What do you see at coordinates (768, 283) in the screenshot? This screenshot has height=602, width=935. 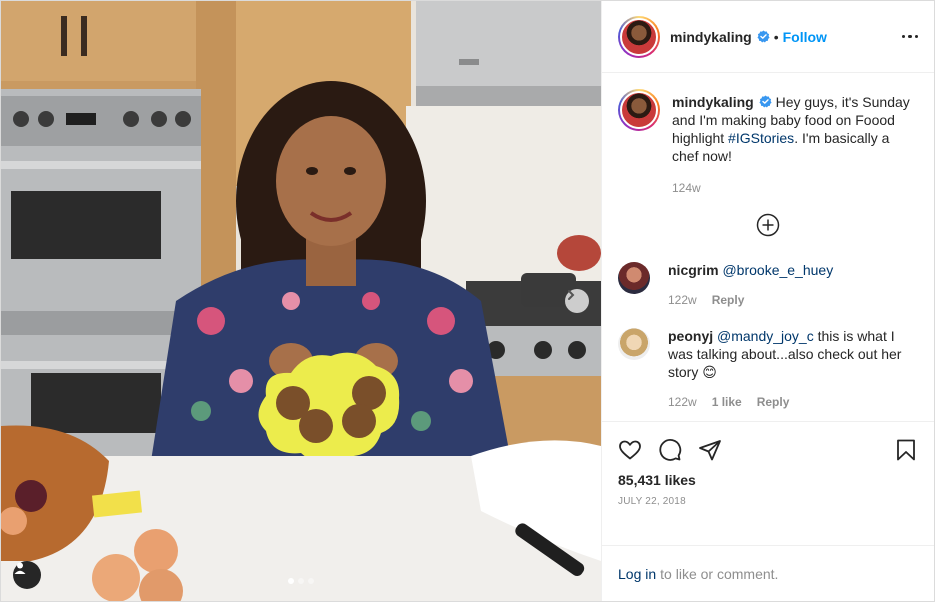 I see `comment-item: nicgrim @brooke_e_huey 122w Reply` at bounding box center [768, 283].